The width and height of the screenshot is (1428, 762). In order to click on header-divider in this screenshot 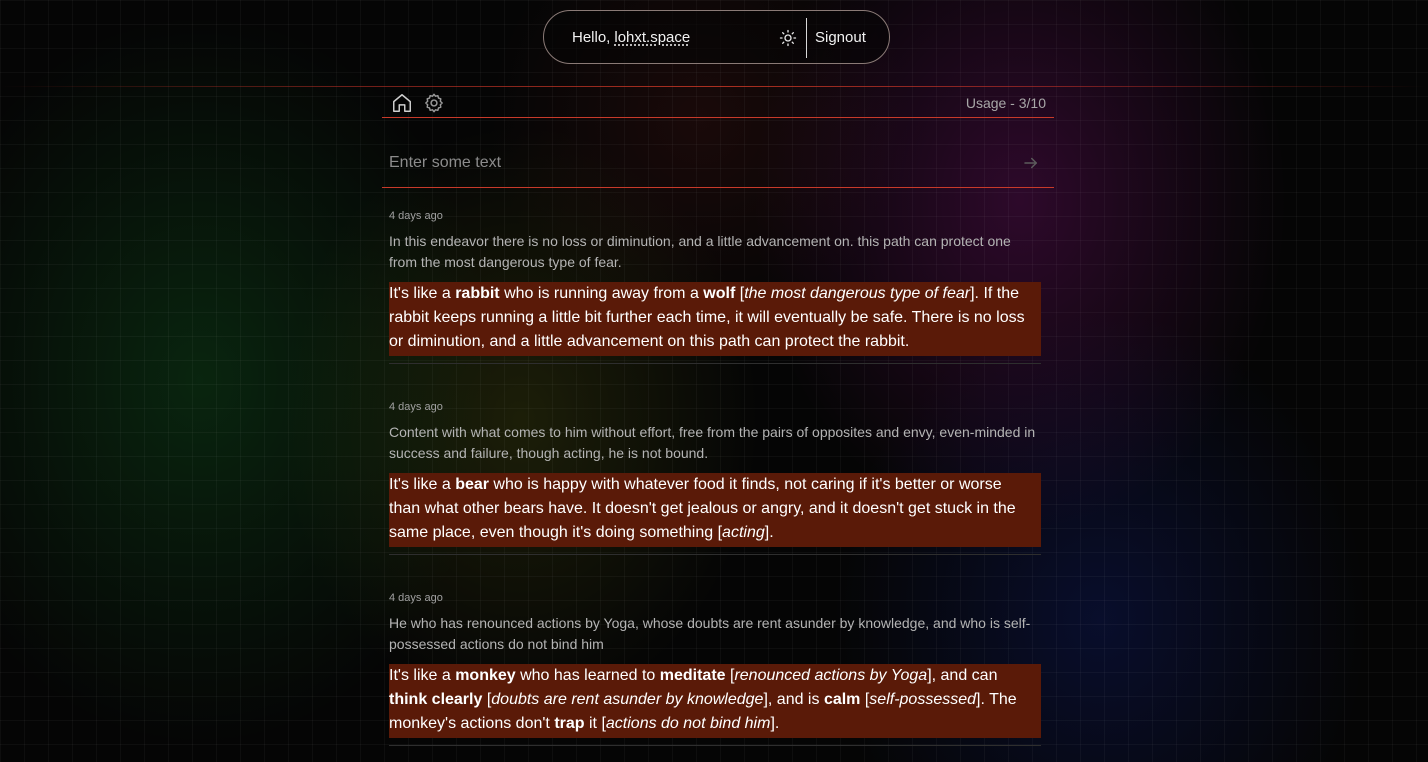, I will do `click(714, 86)`.